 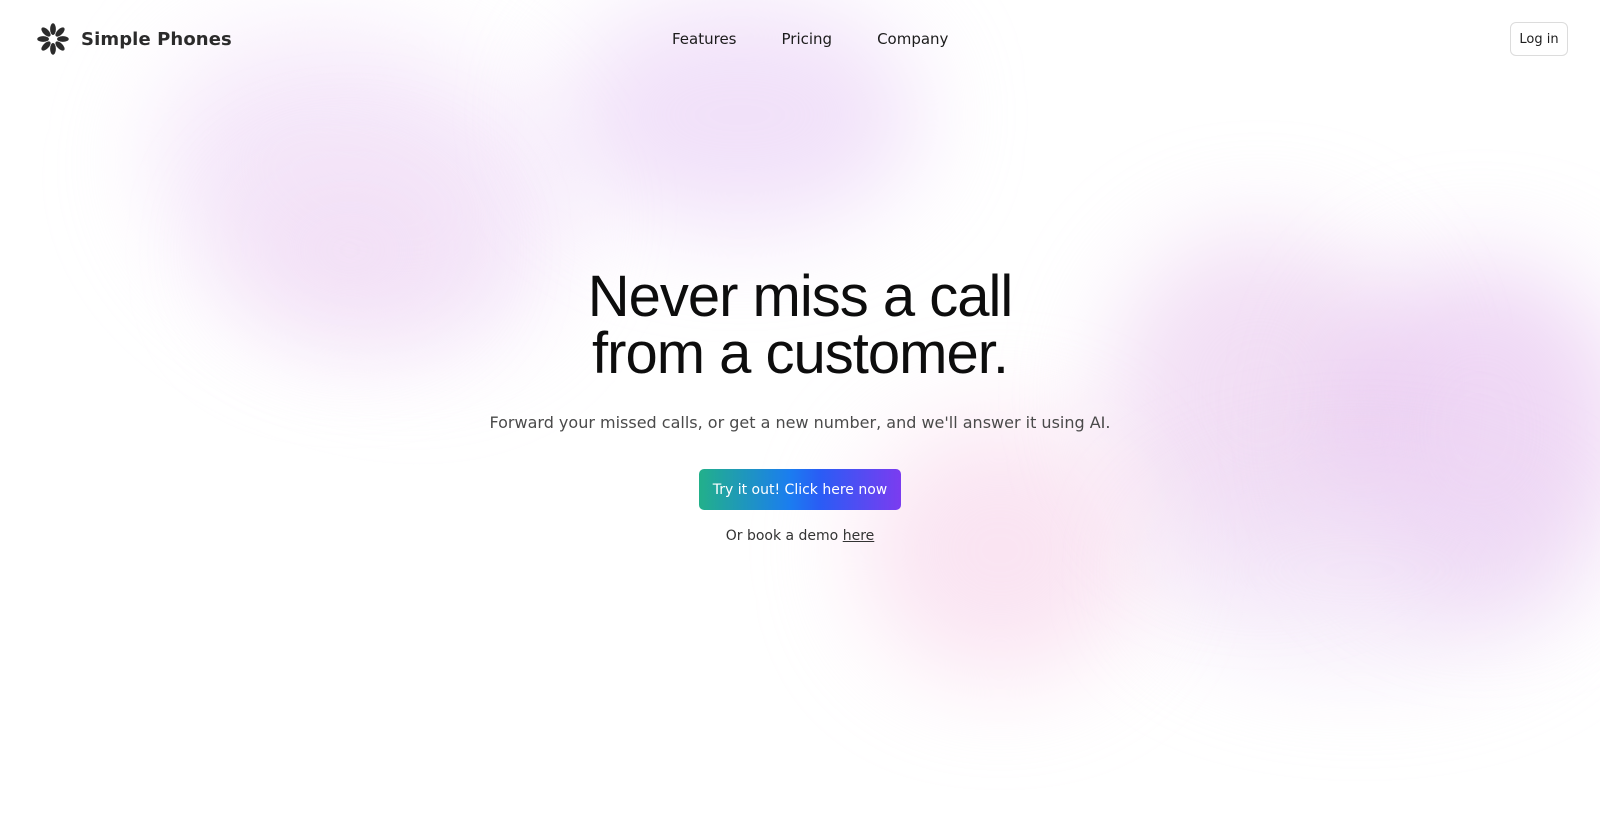 I want to click on brand-logo-link: Simple Phones, so click(x=133, y=39).